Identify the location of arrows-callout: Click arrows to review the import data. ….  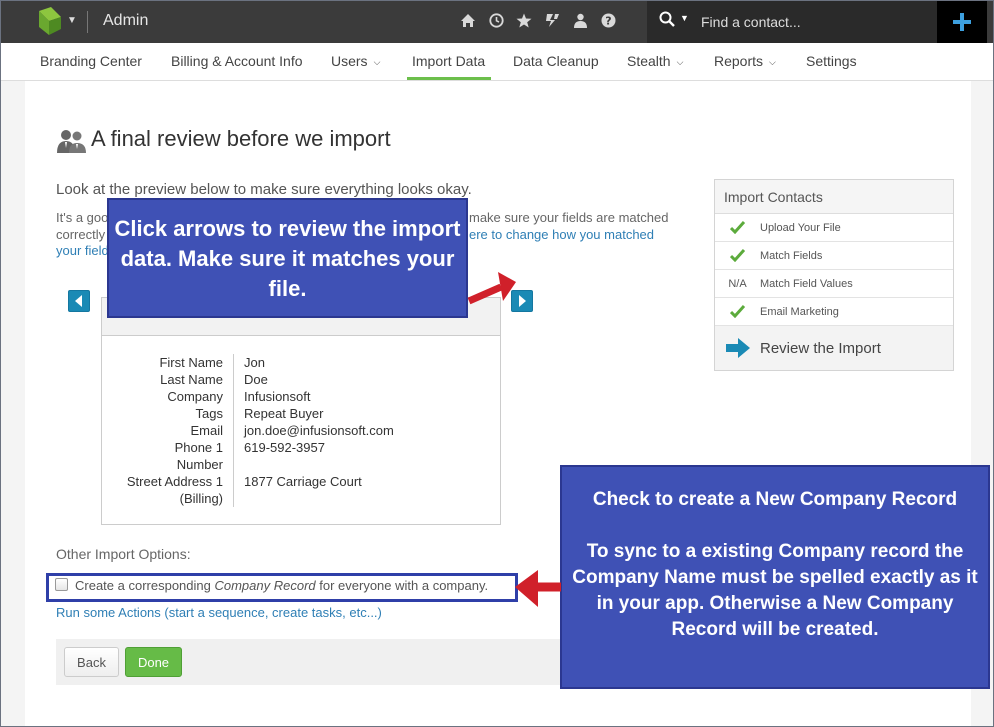
(287, 258).